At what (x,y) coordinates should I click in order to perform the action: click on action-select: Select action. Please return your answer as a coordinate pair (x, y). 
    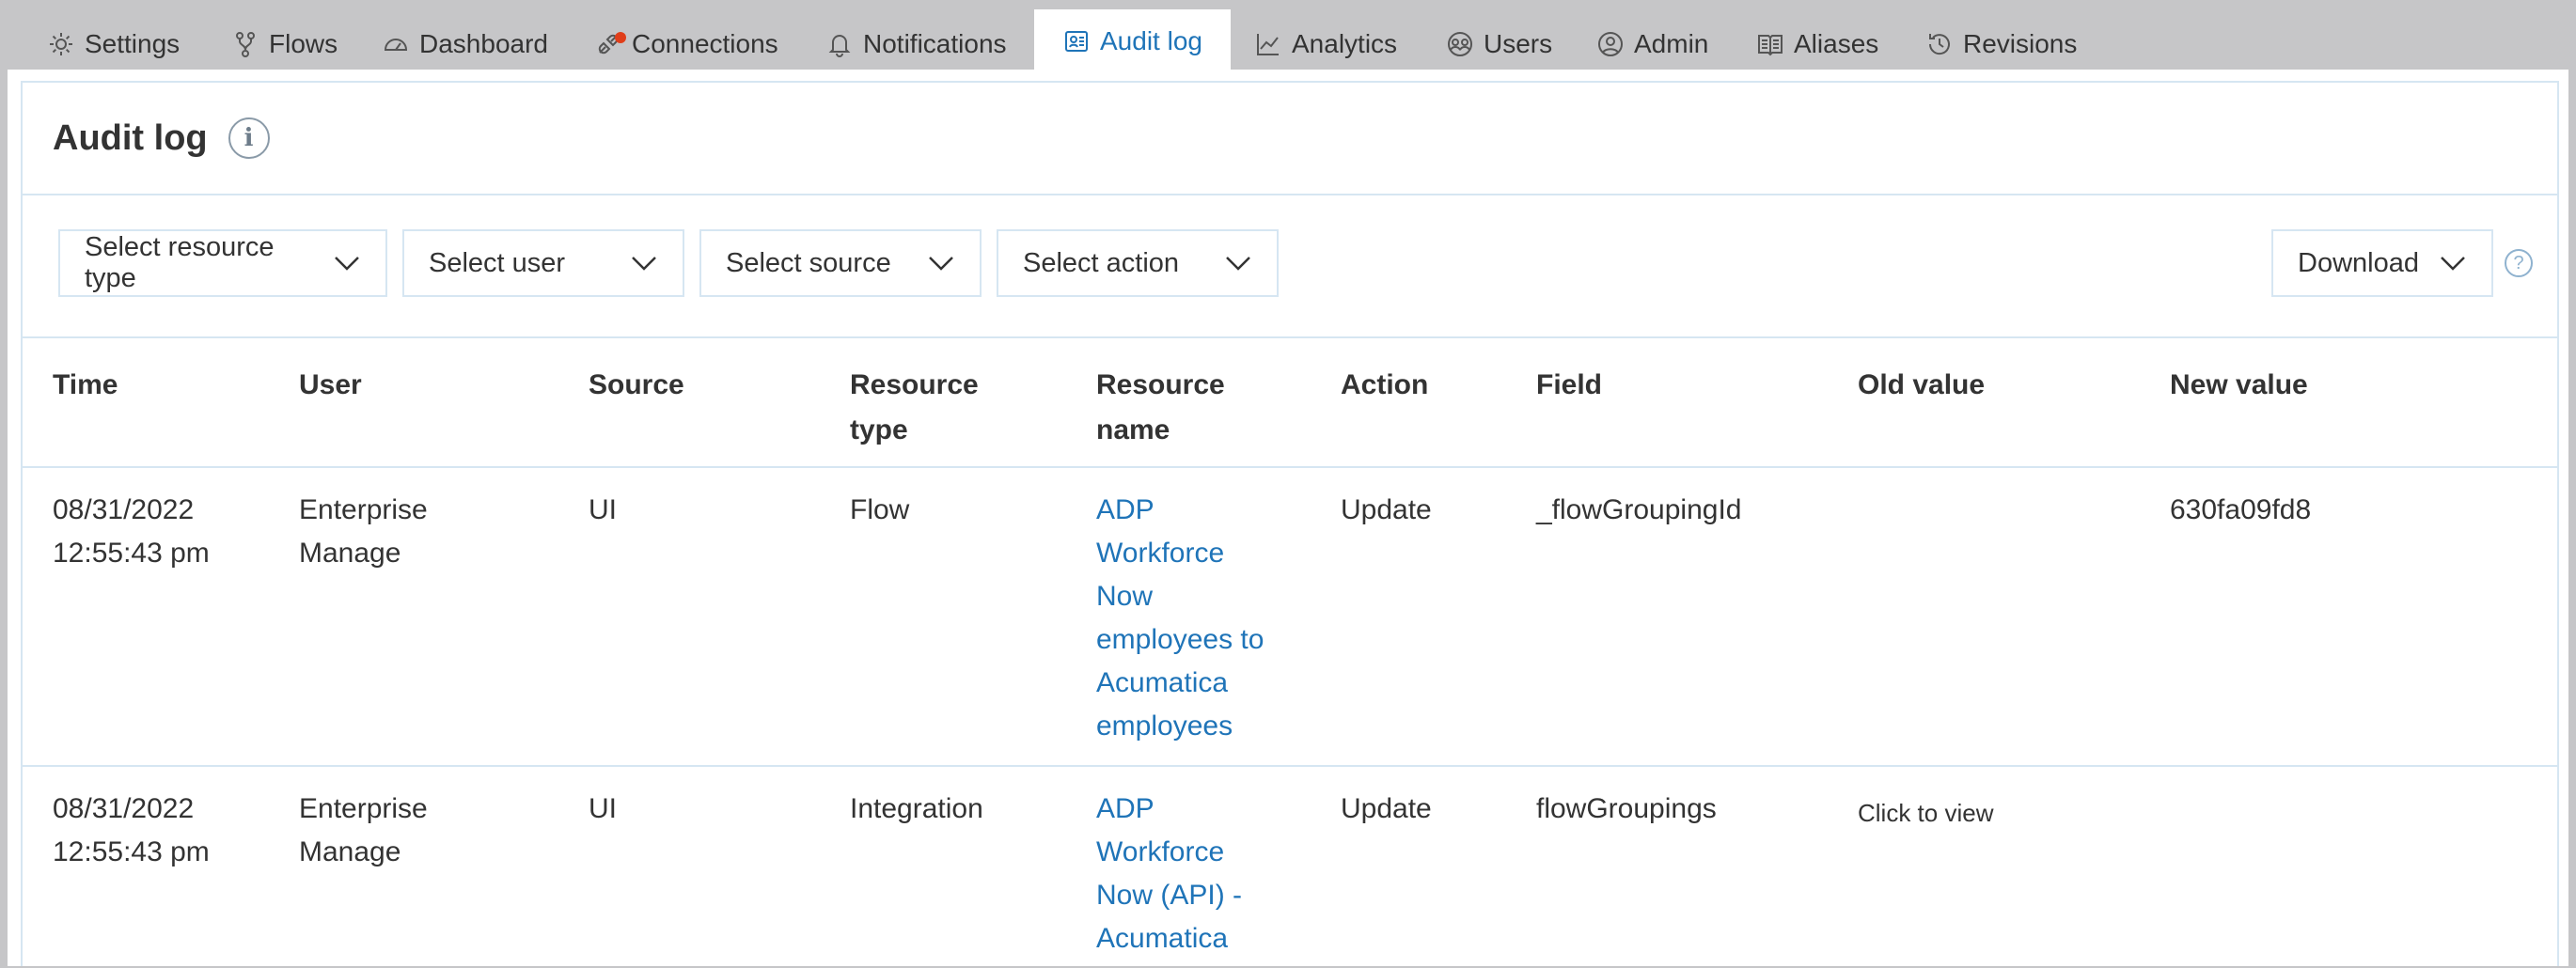
    Looking at the image, I should click on (1138, 263).